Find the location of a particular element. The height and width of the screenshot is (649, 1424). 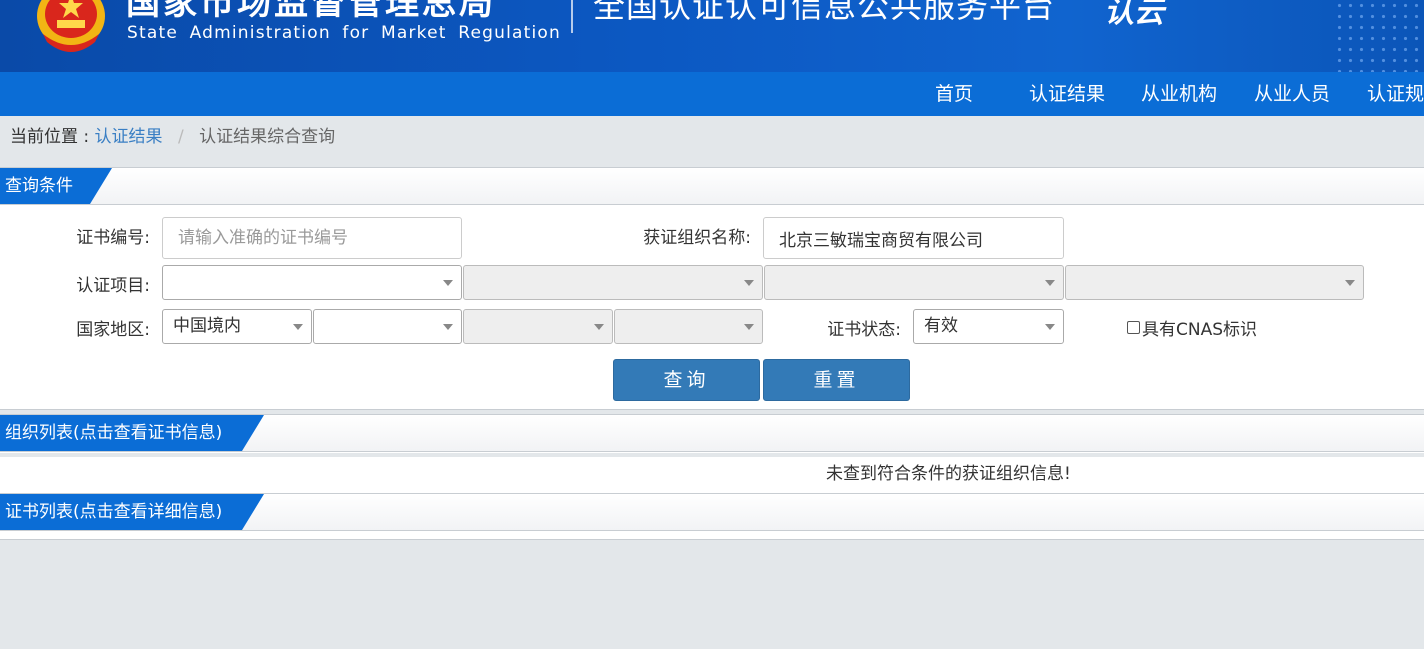

header-divider is located at coordinates (572, 16).